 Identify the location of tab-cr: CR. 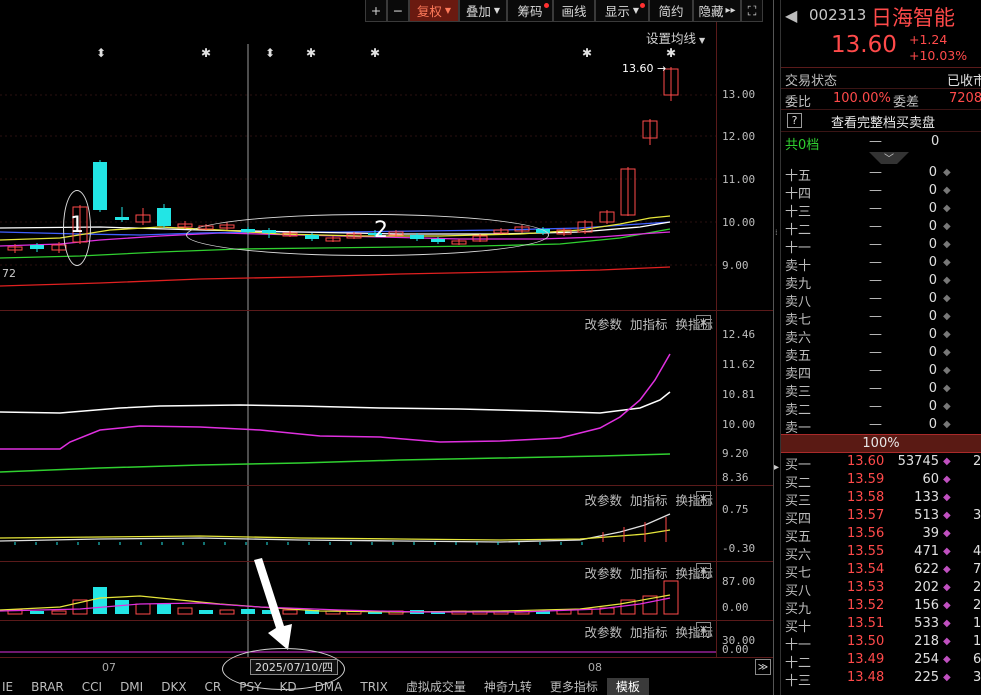
(213, 686).